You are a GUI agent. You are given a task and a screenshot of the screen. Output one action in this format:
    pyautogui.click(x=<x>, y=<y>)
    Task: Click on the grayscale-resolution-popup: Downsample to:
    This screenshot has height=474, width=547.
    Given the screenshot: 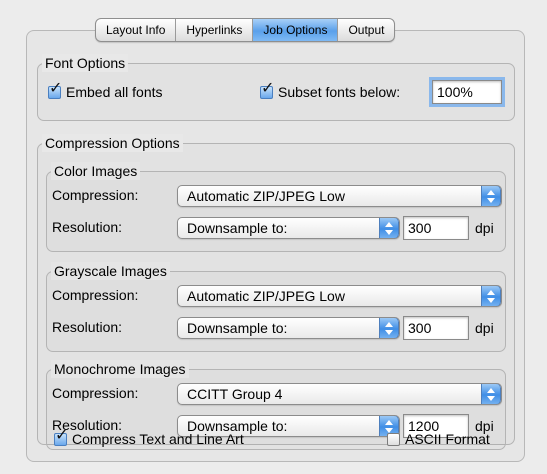 What is the action you would take?
    pyautogui.click(x=288, y=328)
    